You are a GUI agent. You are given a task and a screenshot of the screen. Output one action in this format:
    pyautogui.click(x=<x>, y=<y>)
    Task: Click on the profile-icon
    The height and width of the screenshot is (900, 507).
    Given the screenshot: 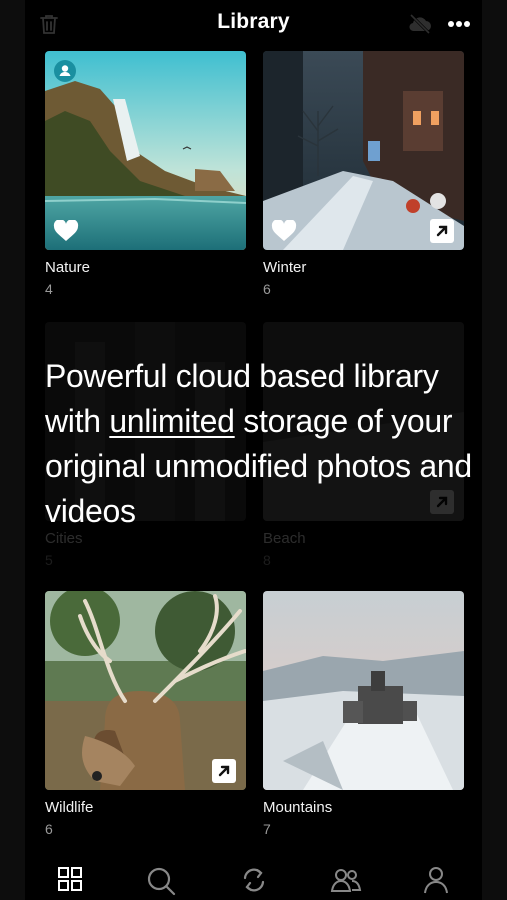 What is the action you would take?
    pyautogui.click(x=440, y=883)
    